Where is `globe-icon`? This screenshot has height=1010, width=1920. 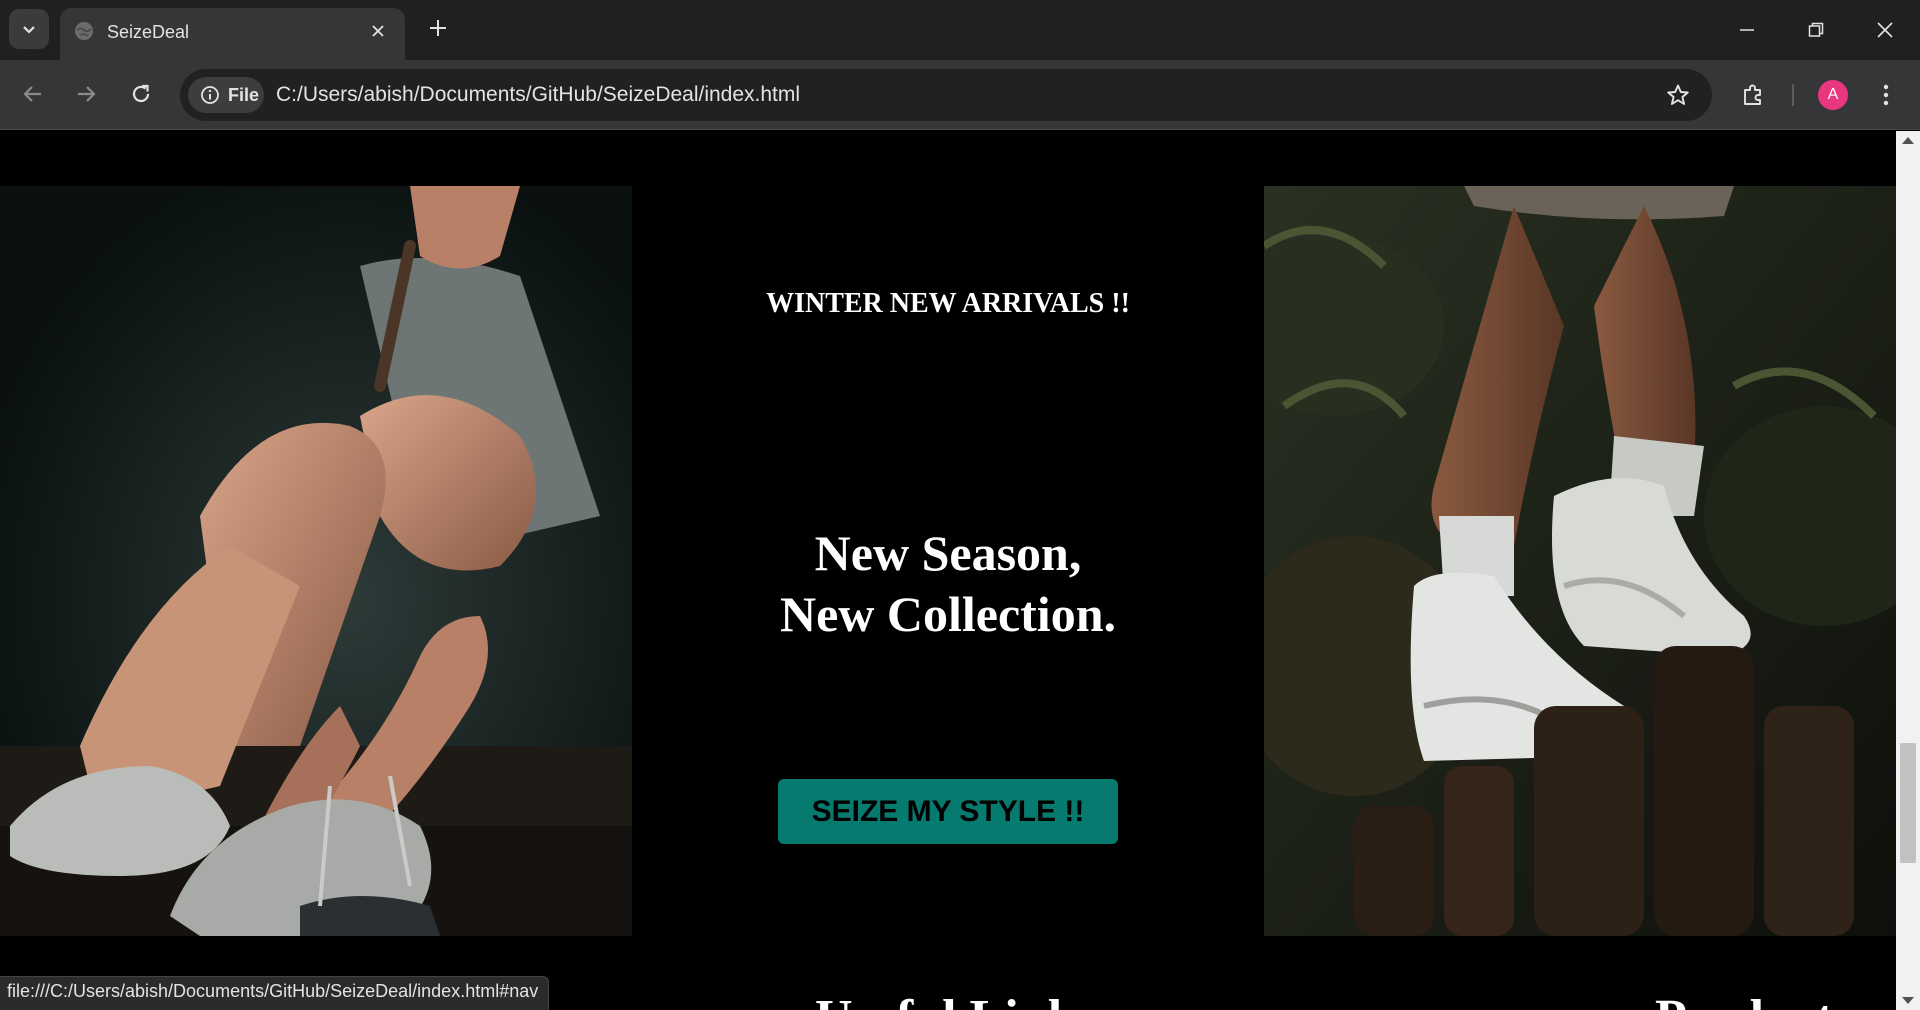
globe-icon is located at coordinates (84, 31).